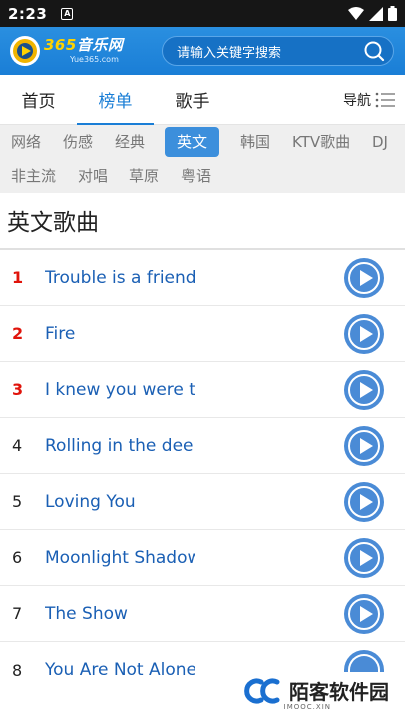 This screenshot has height=720, width=405. What do you see at coordinates (93, 176) in the screenshot?
I see `category-duet: 对唱` at bounding box center [93, 176].